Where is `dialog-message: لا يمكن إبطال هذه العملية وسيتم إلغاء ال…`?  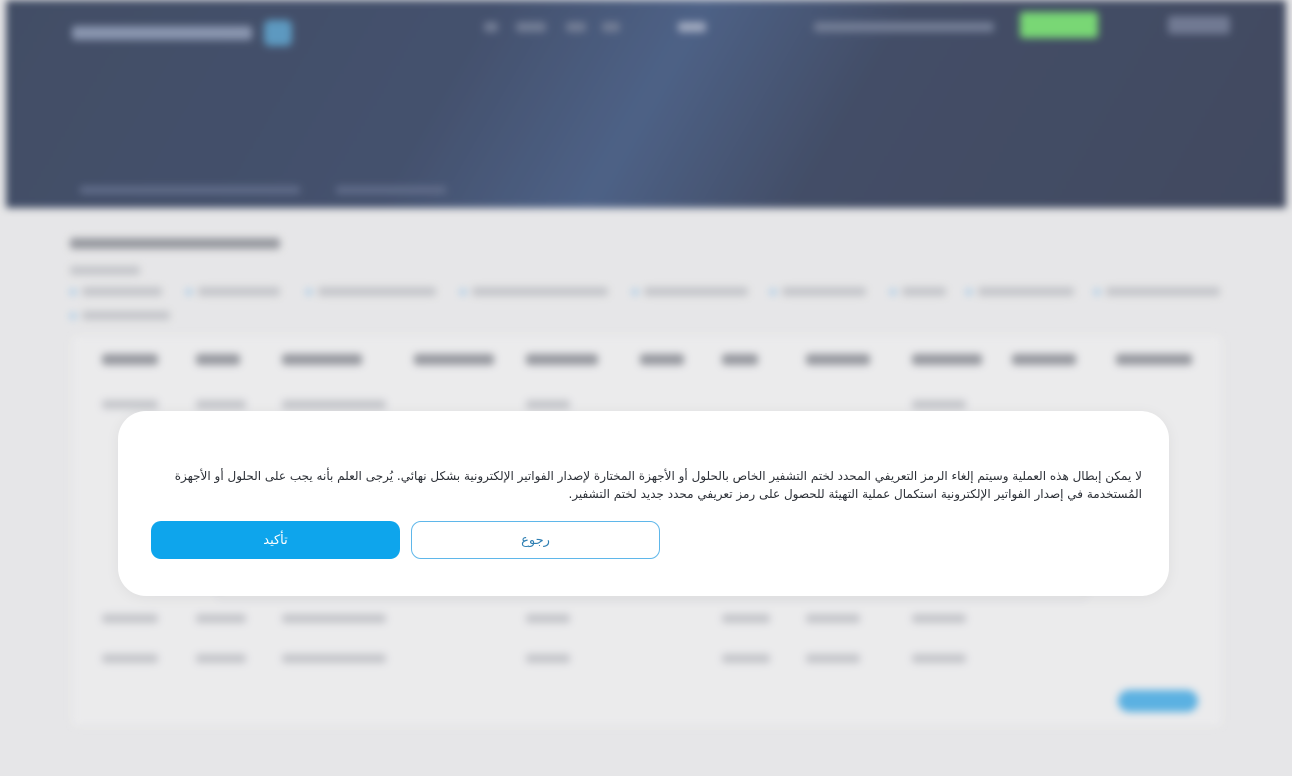 dialog-message: لا يمكن إبطال هذه العملية وسيتم إلغاء ال… is located at coordinates (658, 485).